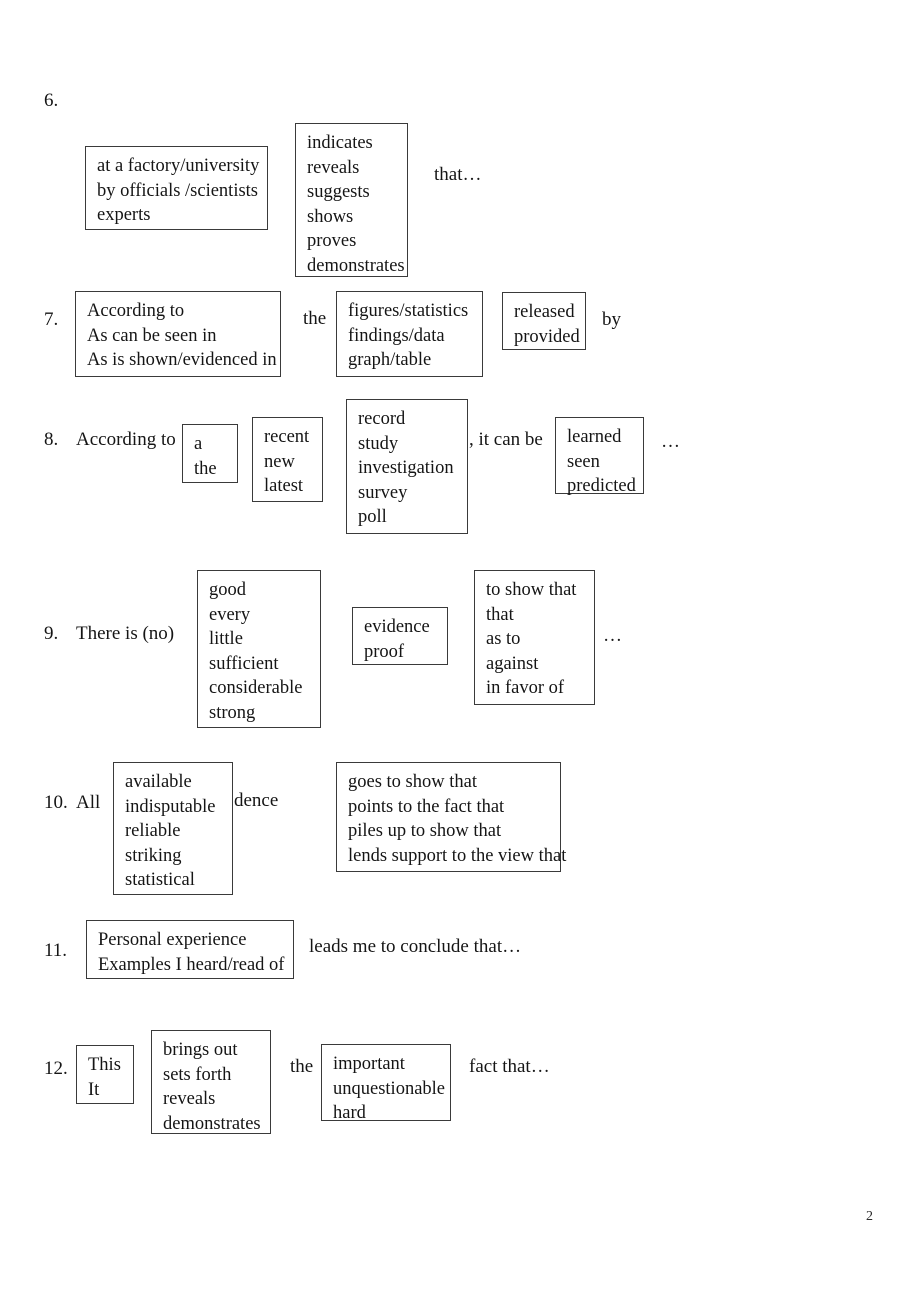  Describe the element at coordinates (51, 633) in the screenshot. I see `item-number-9: 9.` at that location.